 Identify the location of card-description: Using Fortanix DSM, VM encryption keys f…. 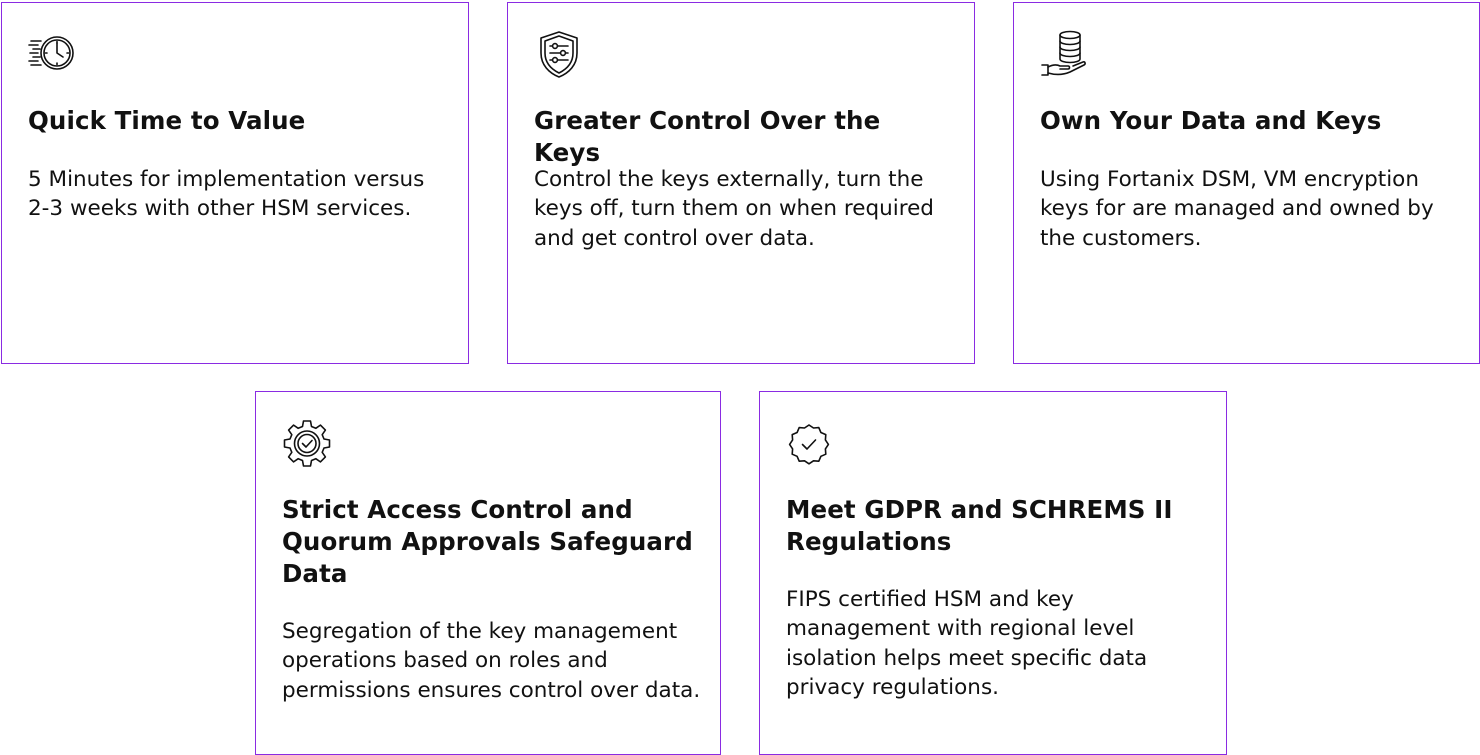
(1237, 209).